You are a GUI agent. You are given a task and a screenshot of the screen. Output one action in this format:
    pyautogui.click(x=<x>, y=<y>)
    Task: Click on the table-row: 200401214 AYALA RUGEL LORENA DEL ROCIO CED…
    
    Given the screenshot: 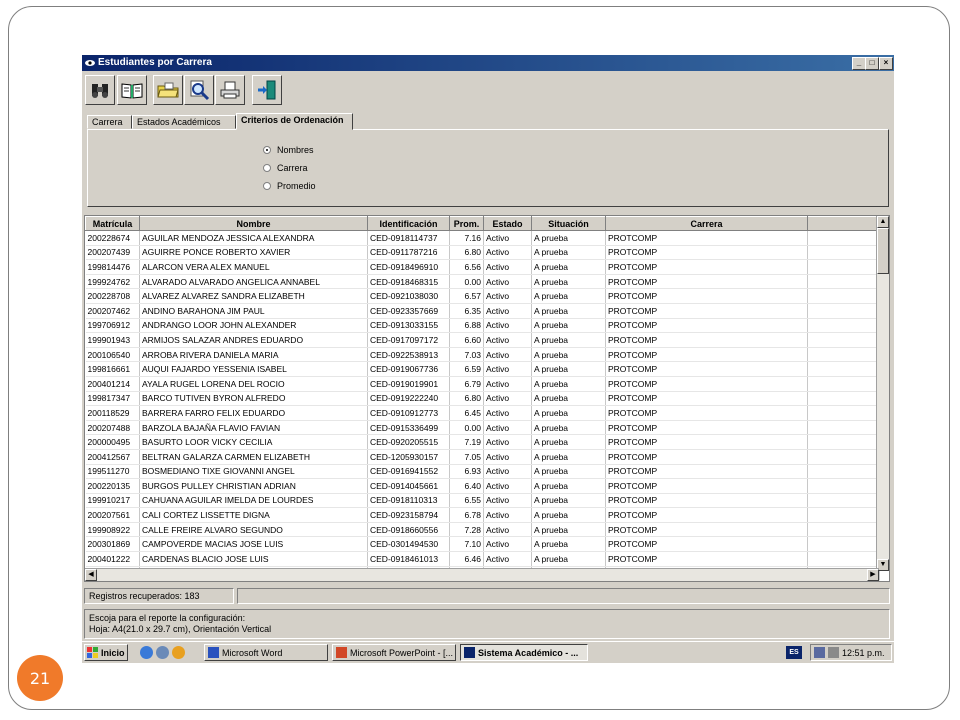 What is the action you would take?
    pyautogui.click(x=482, y=384)
    